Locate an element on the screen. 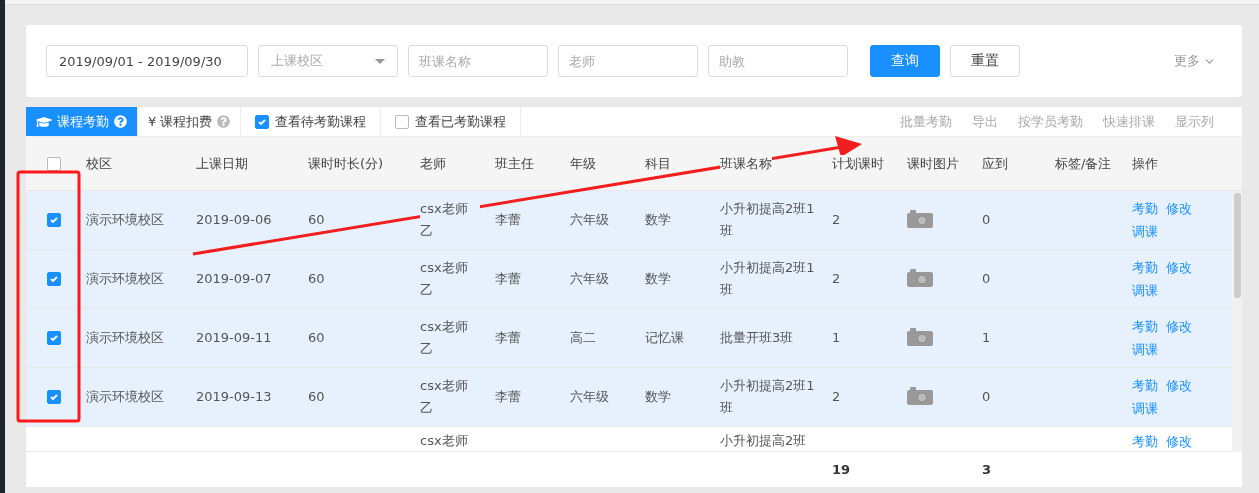  column-header: 计划课时 is located at coordinates (858, 163).